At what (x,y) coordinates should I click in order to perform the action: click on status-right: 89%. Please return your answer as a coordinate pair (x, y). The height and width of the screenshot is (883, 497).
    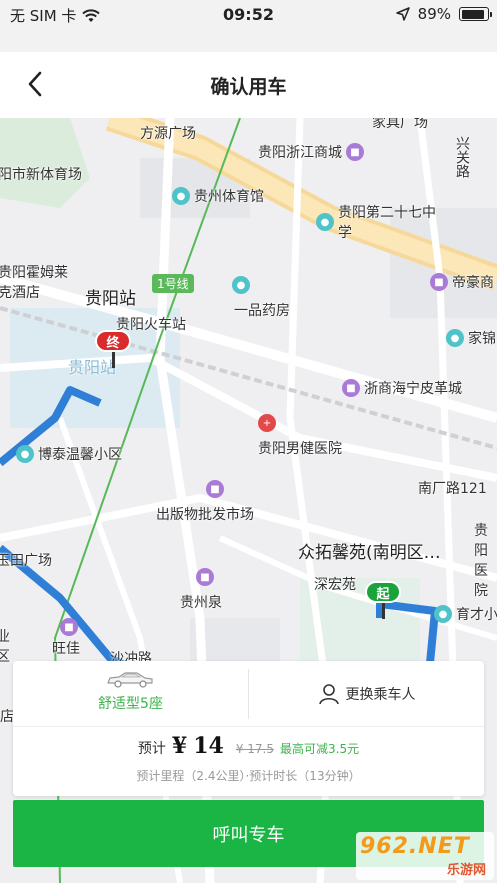
    Looking at the image, I should click on (443, 14).